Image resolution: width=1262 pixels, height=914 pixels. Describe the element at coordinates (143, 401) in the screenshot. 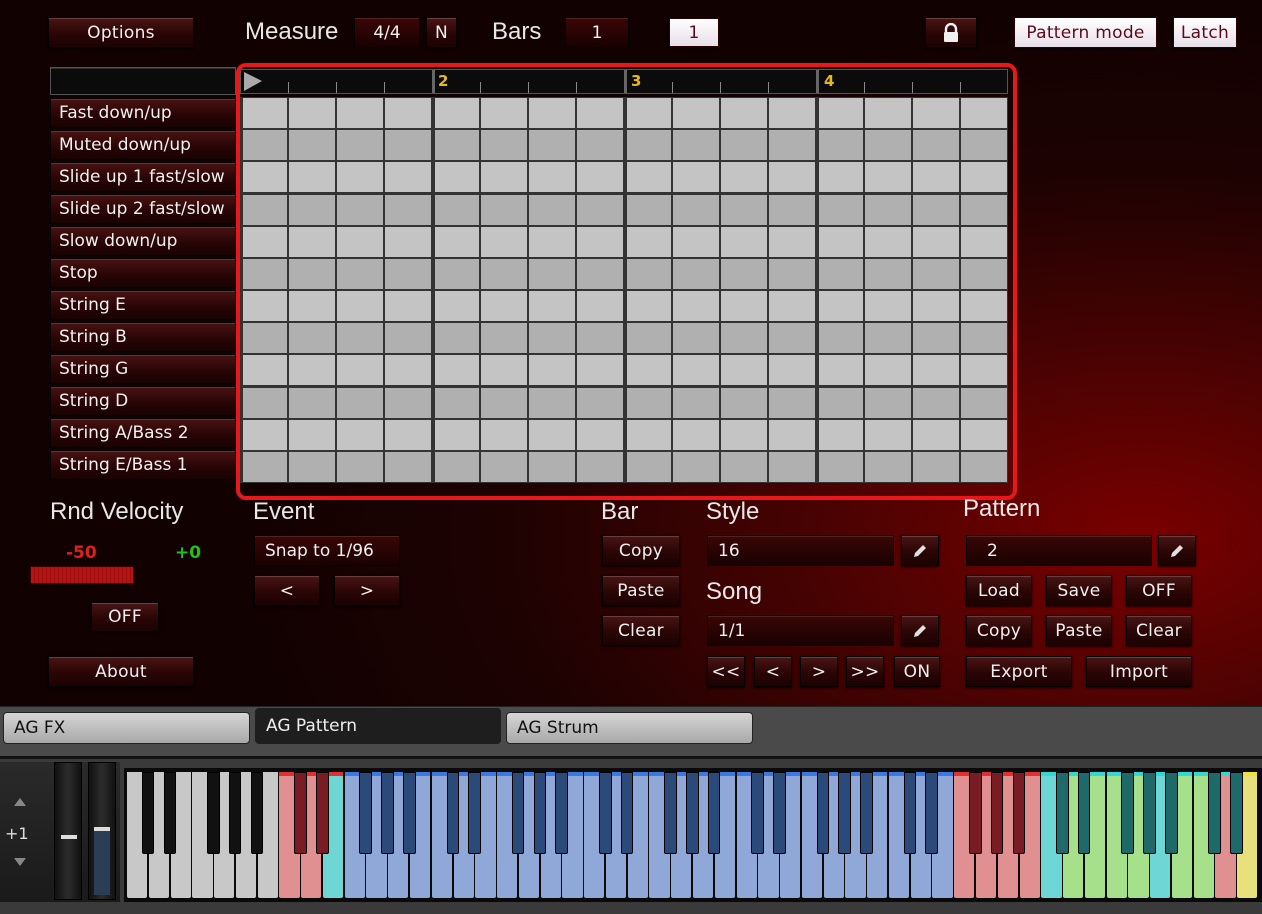

I see `row-label: String D` at that location.